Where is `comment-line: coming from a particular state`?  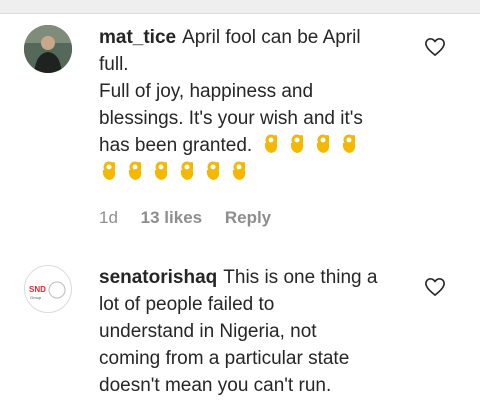
comment-line: coming from a particular state is located at coordinates (224, 358).